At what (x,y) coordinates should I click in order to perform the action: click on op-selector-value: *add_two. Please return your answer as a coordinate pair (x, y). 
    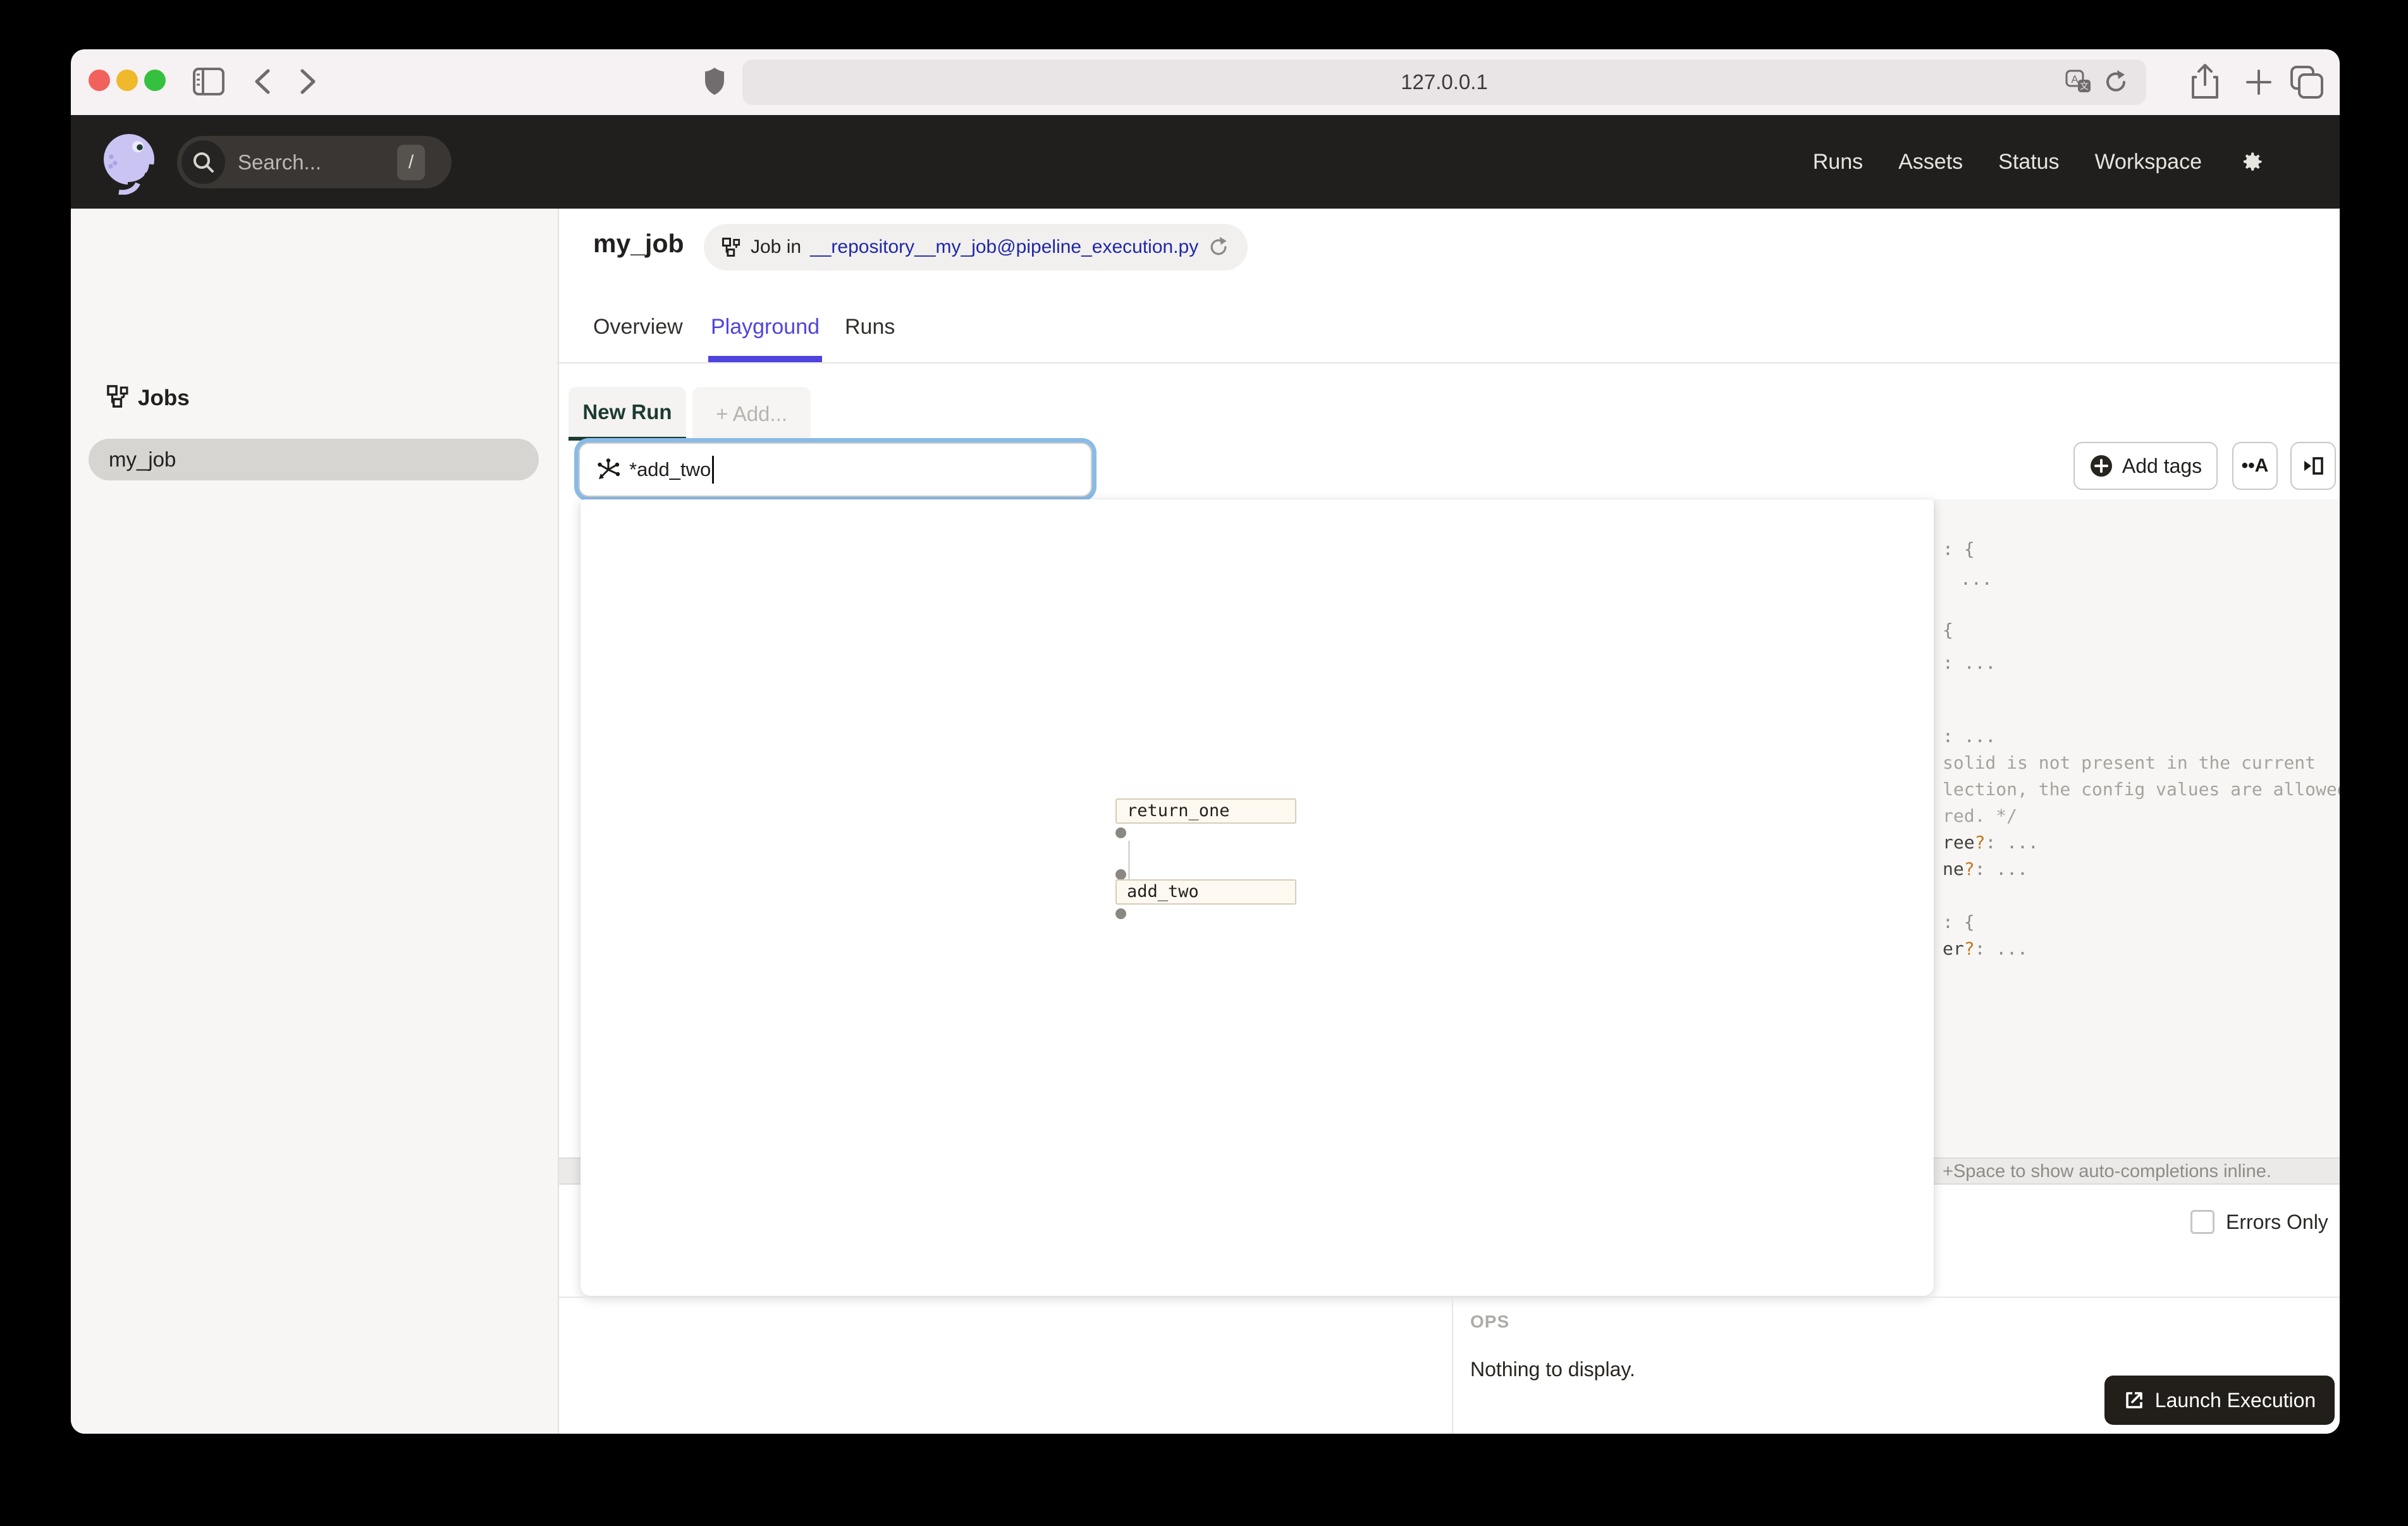
    Looking at the image, I should click on (670, 469).